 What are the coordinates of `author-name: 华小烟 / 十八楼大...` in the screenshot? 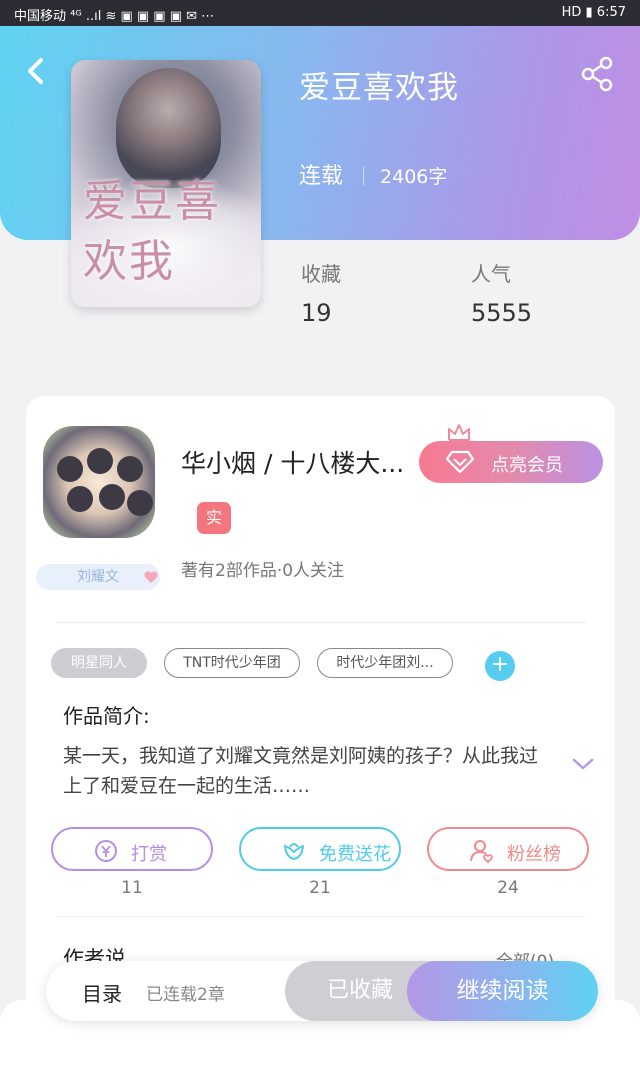 It's located at (302, 462).